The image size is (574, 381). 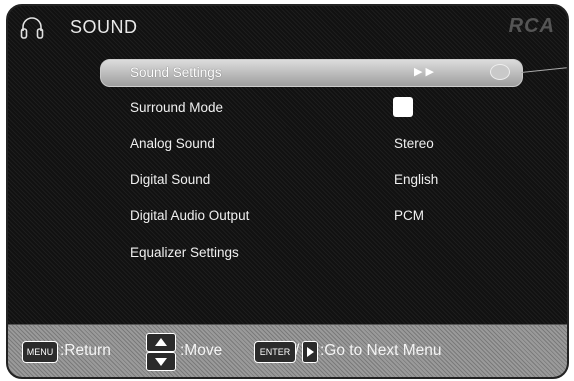 I want to click on menu-header: SOUND RCA, so click(x=287, y=28).